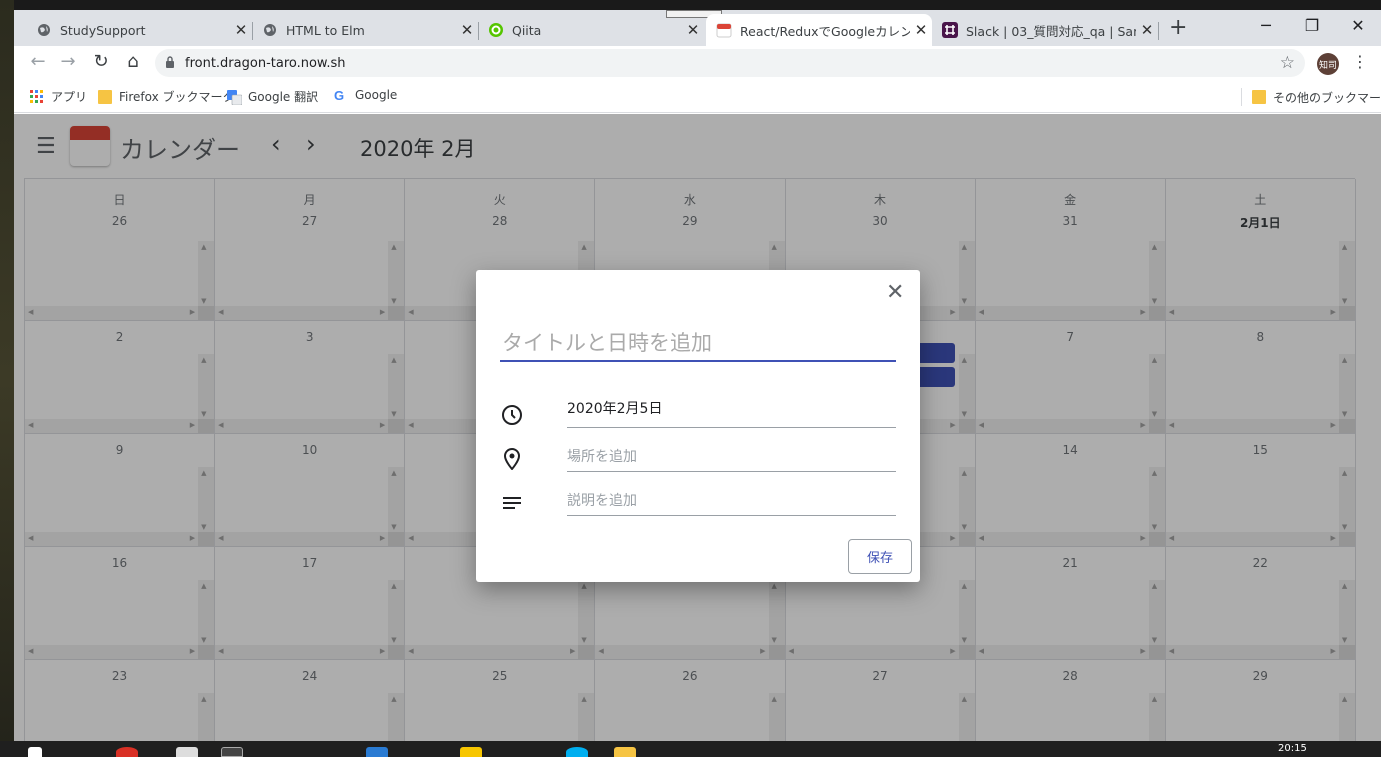 The image size is (1381, 757). What do you see at coordinates (127, 752) in the screenshot?
I see `chrome-taskbar-icon` at bounding box center [127, 752].